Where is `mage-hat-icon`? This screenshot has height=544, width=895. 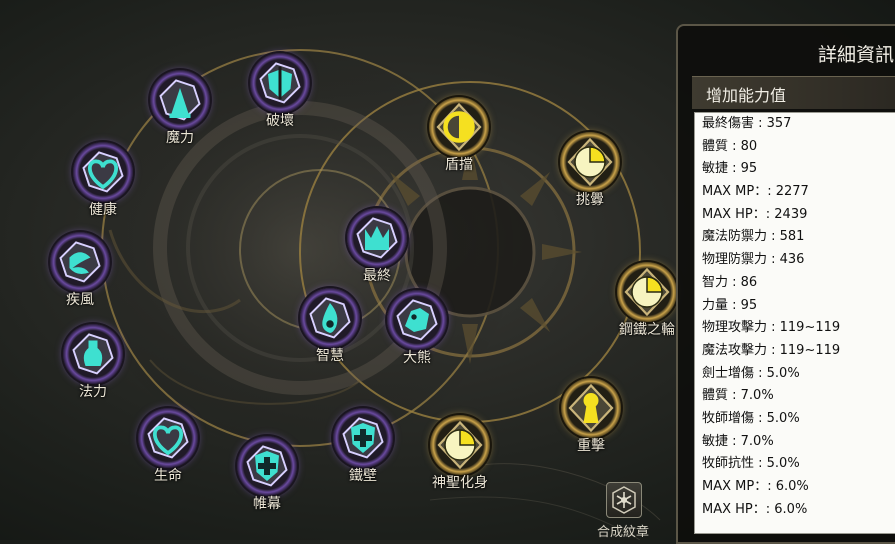
mage-hat-icon is located at coordinates (180, 100).